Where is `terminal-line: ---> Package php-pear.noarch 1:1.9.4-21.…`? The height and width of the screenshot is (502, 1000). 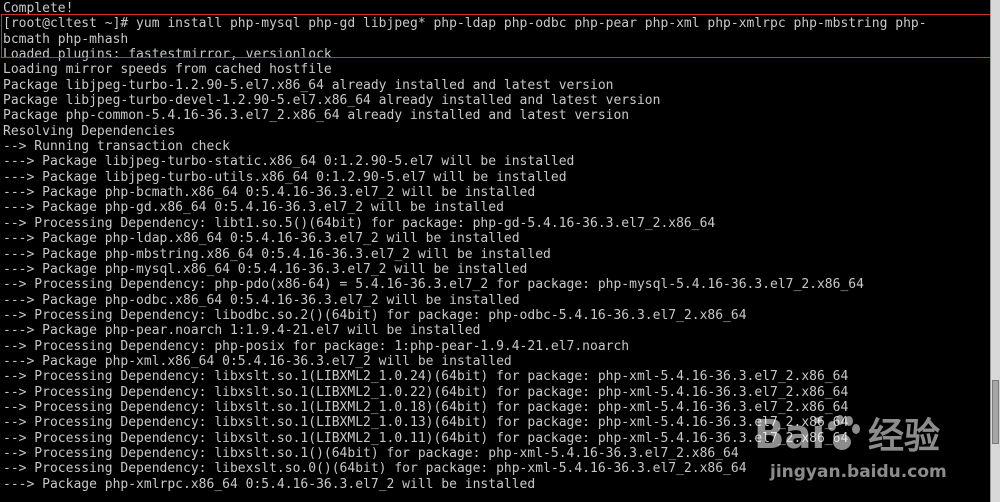
terminal-line: ---> Package php-pear.noarch 1:1.9.4-21.… is located at coordinates (242, 331).